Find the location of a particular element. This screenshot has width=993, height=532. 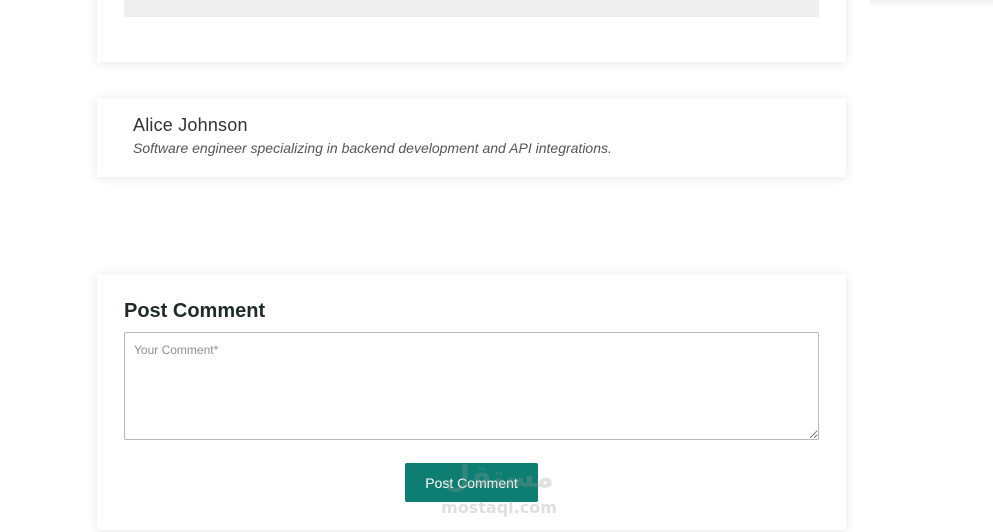

page-edge-shadow is located at coordinates (931, 4).